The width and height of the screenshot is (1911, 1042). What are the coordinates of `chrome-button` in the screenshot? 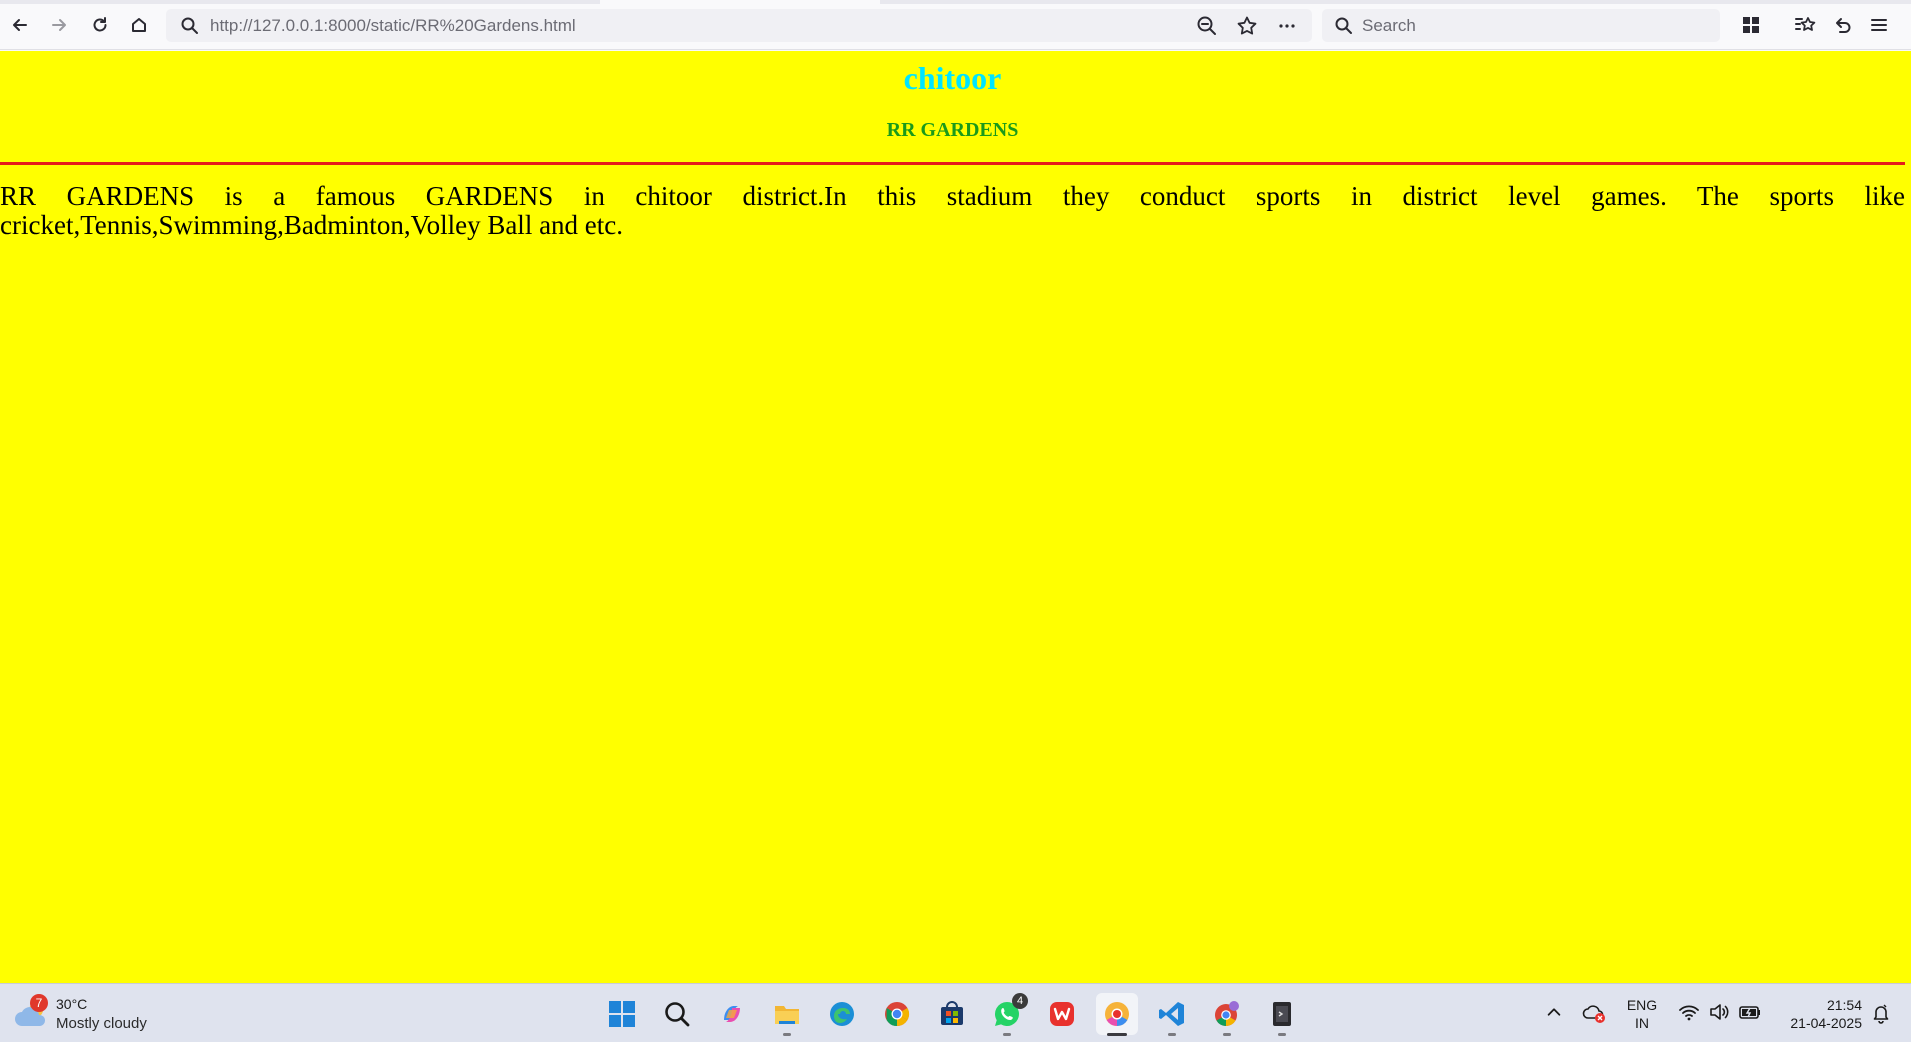 It's located at (897, 1014).